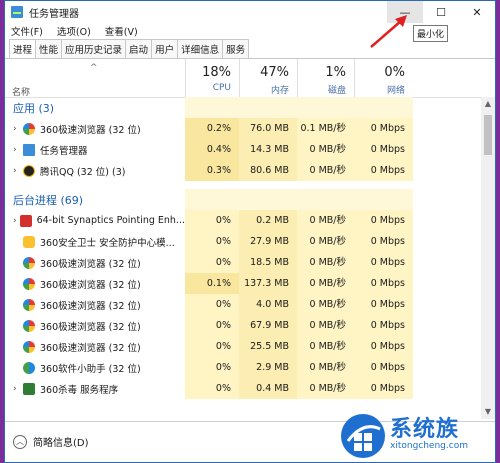 This screenshot has height=463, width=500. What do you see at coordinates (243, 199) in the screenshot?
I see `group-header: 后台进程 (69)` at bounding box center [243, 199].